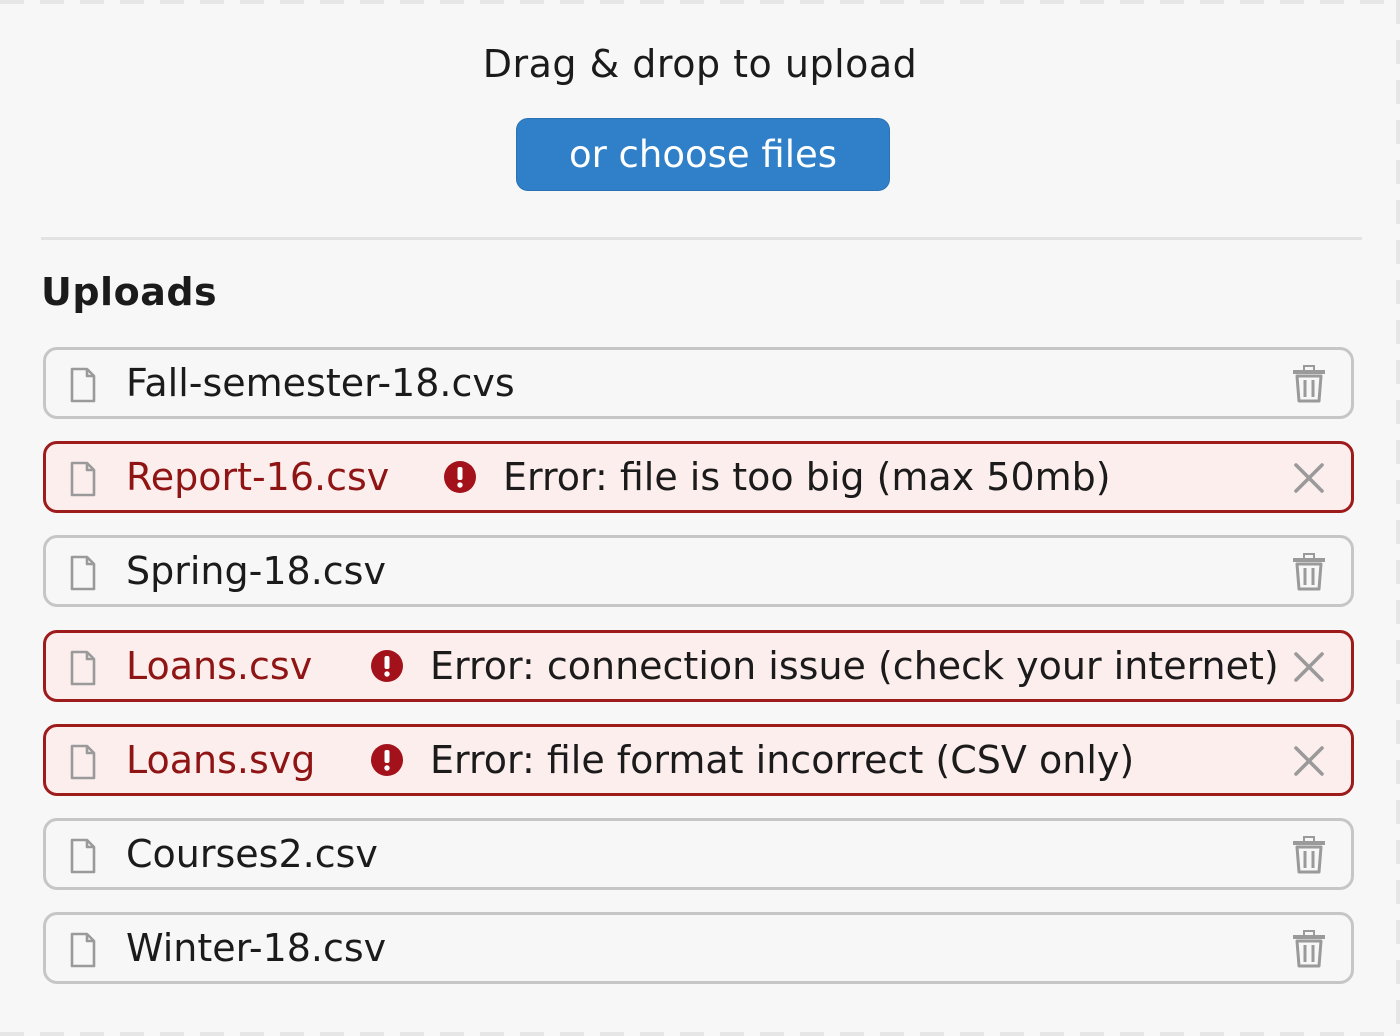  Describe the element at coordinates (256, 948) in the screenshot. I see `file-name: Winter-18.csv` at that location.